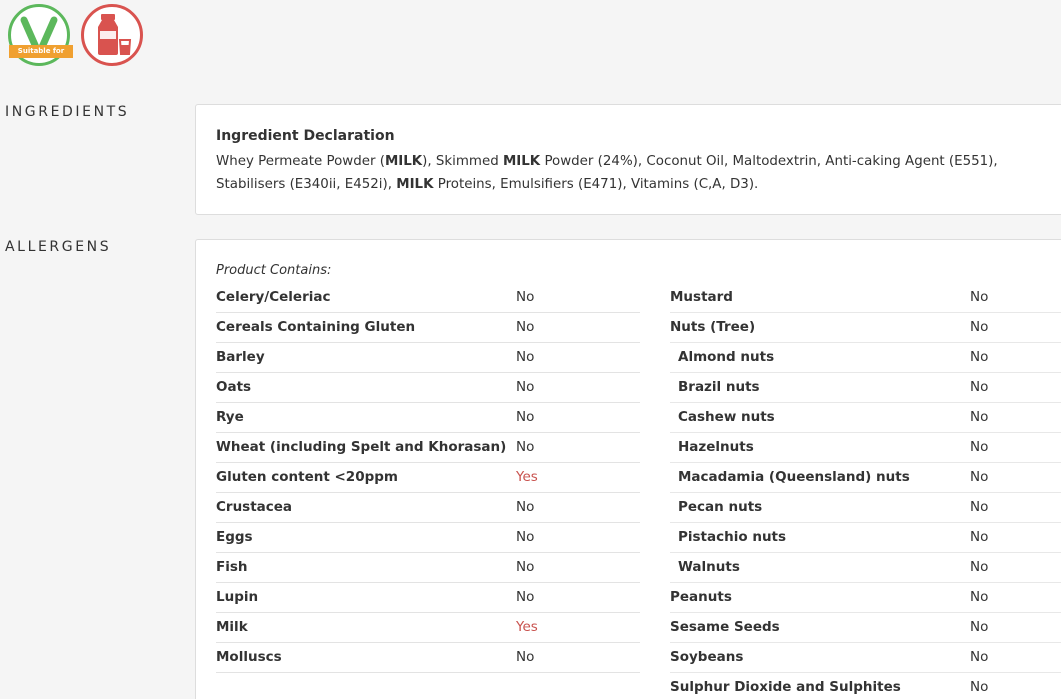 Image resolution: width=1061 pixels, height=699 pixels. I want to click on product-contains-label: Product Contains:, so click(274, 270).